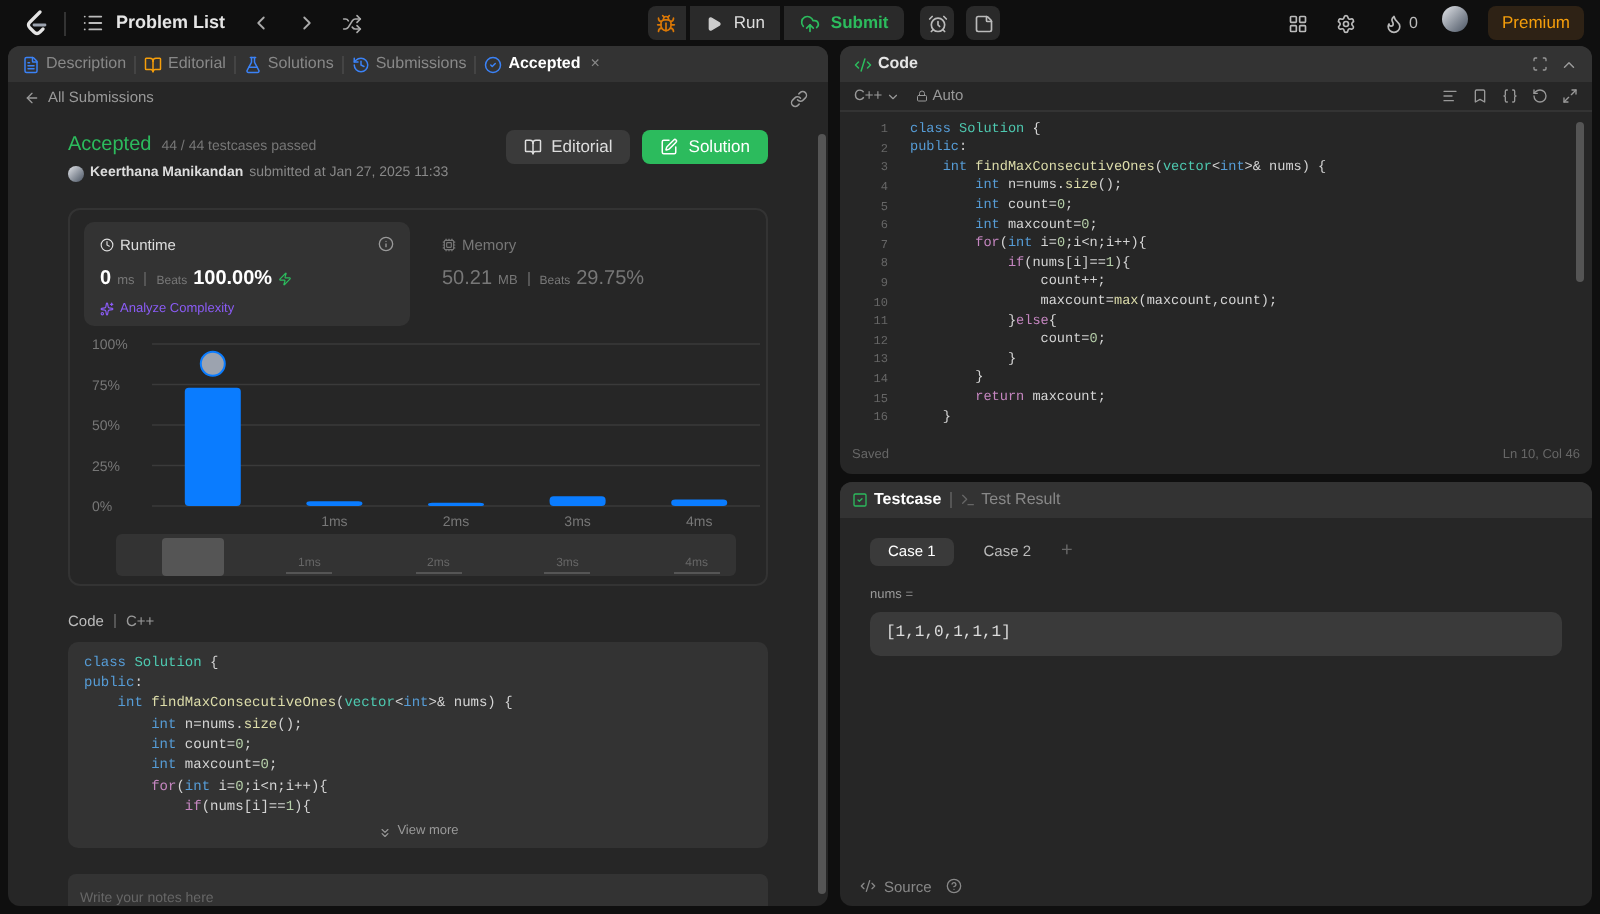 The image size is (1600, 914). I want to click on beats-value: 100.00%, so click(233, 279).